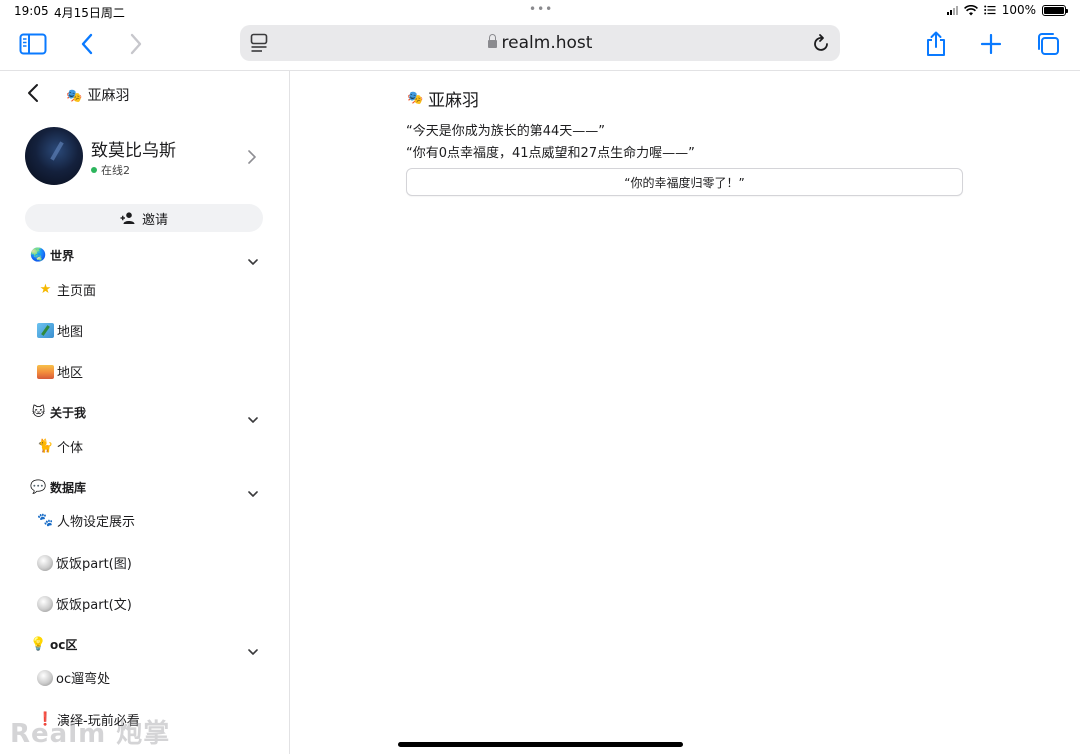  Describe the element at coordinates (38, 487) in the screenshot. I see `speech-bubble-icon: 💬` at that location.